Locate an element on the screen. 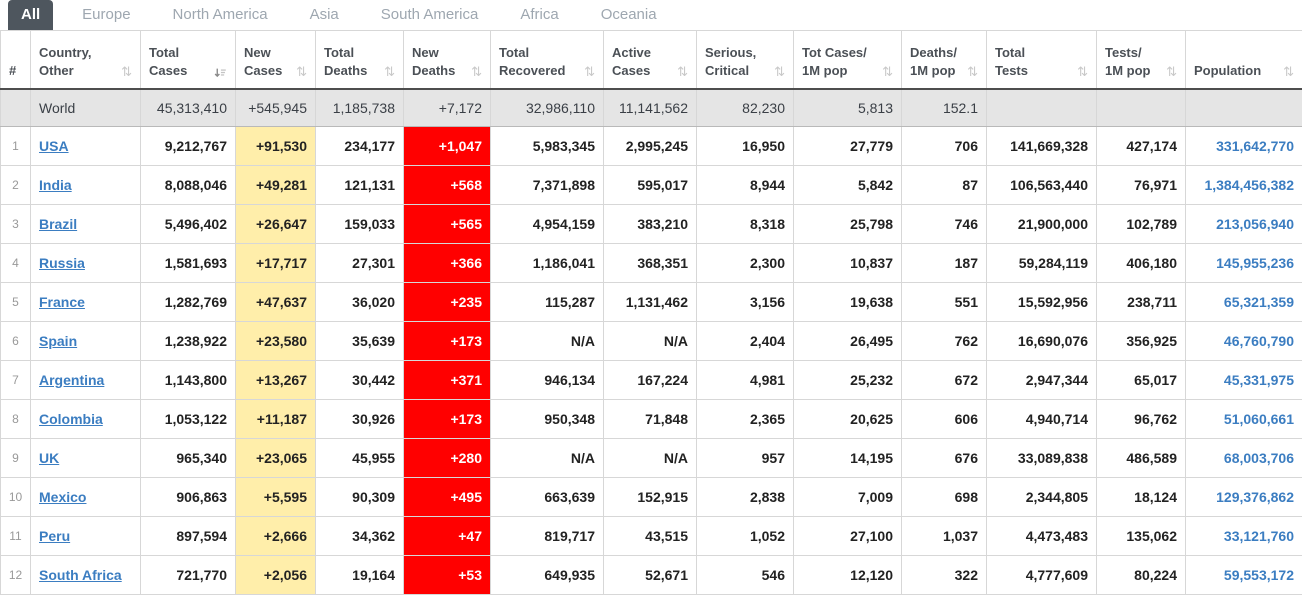 The height and width of the screenshot is (595, 1302). cell-deaths-1m: 698 is located at coordinates (944, 496).